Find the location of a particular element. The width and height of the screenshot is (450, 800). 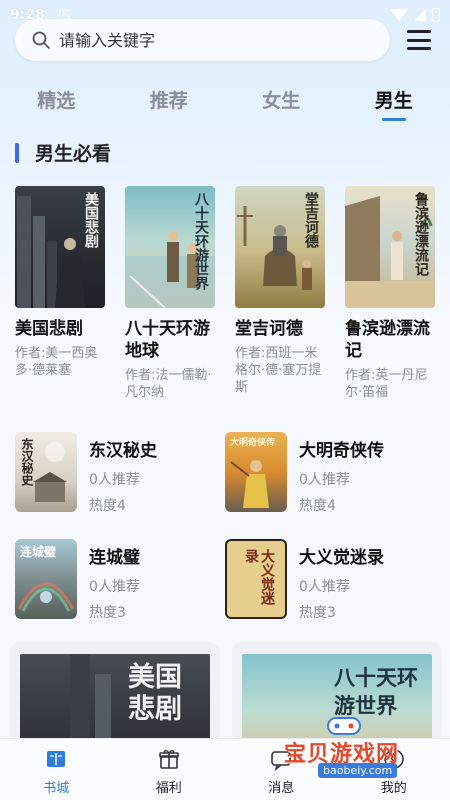

tab-nansheng: 男生 is located at coordinates (394, 106).